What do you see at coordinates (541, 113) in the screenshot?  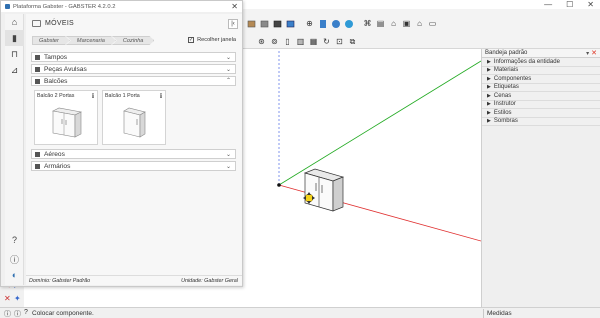 I see `tray-item-styles: ▶ Estilos` at bounding box center [541, 113].